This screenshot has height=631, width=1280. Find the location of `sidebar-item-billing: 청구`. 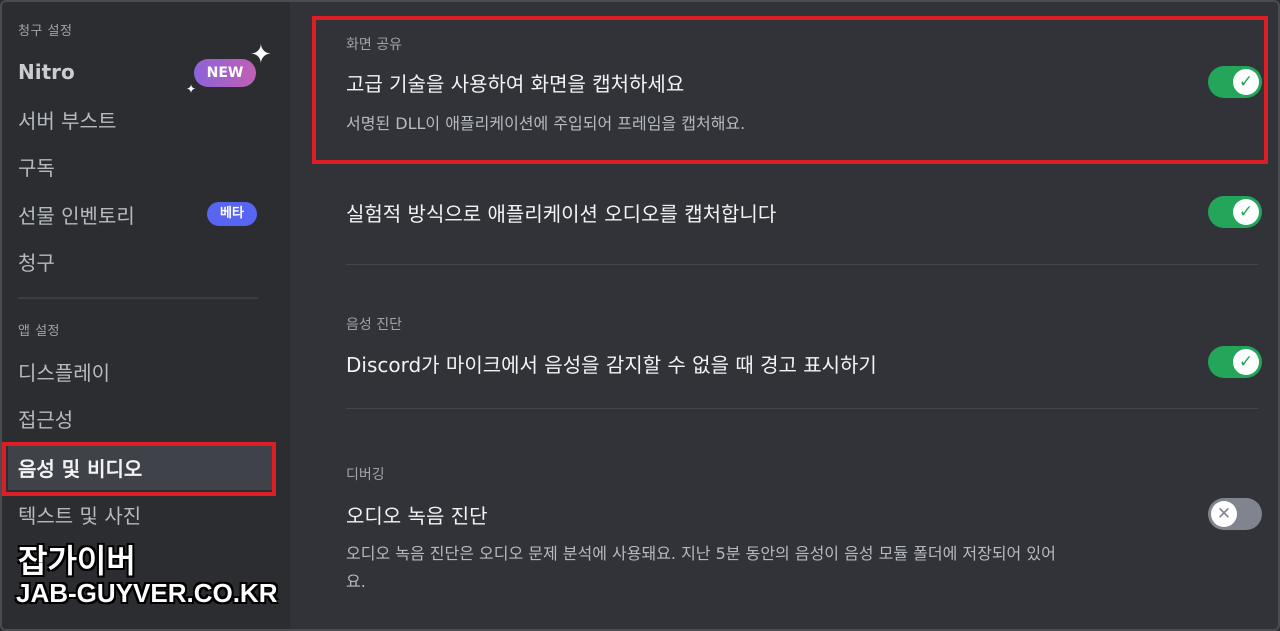

sidebar-item-billing: 청구 is located at coordinates (36, 261).